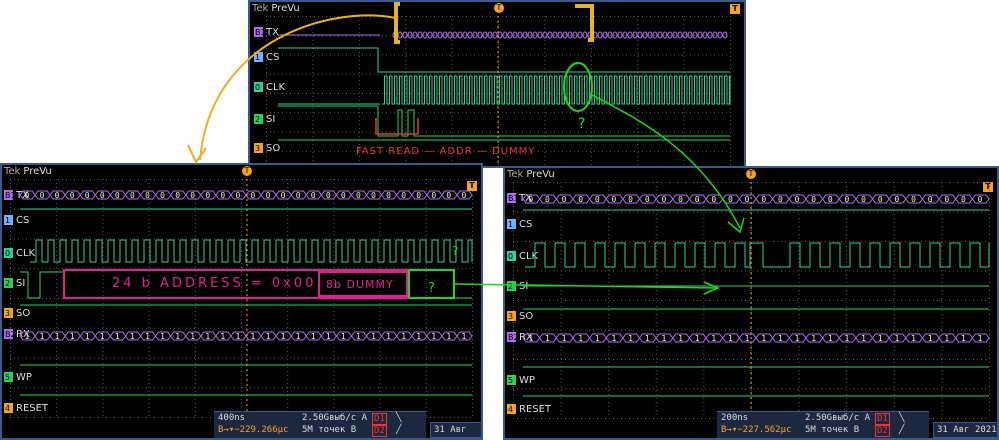 The height and width of the screenshot is (440, 999). I want to click on clk-waveform-b, so click(885, 255).